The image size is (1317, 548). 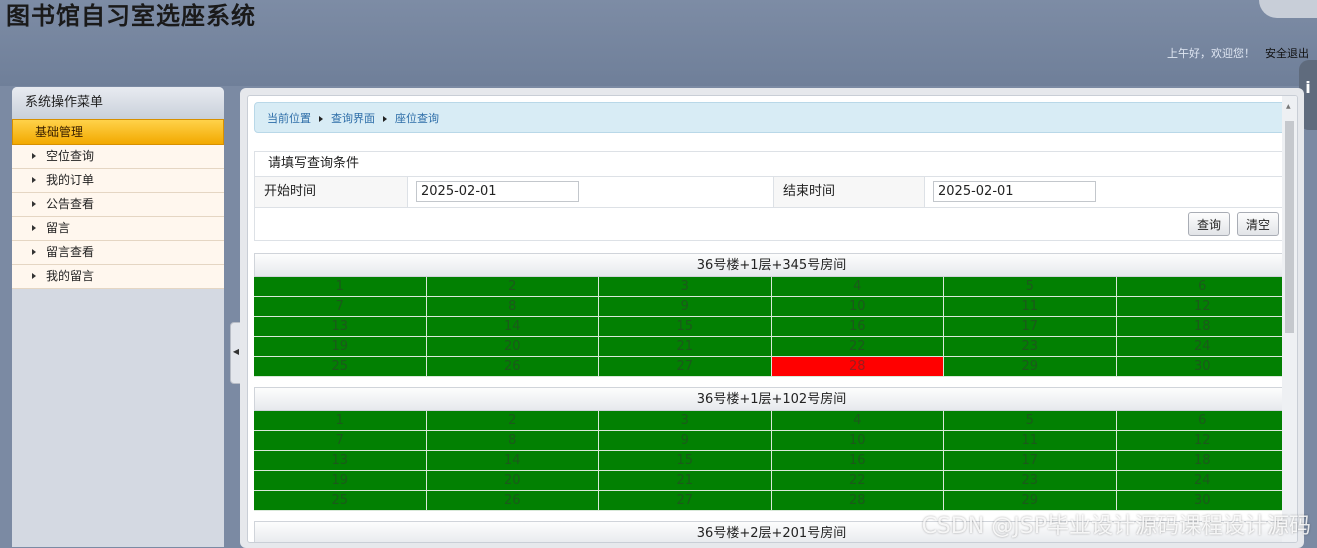 What do you see at coordinates (497, 191) in the screenshot?
I see `start-time-input` at bounding box center [497, 191].